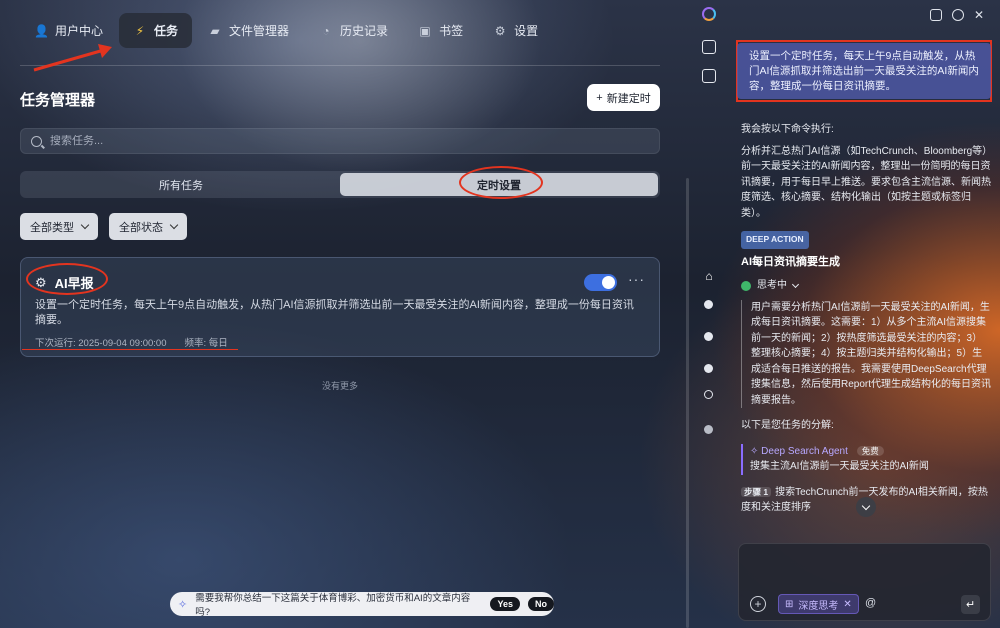 The width and height of the screenshot is (1000, 628). I want to click on tab-scheduled: 定时设置, so click(499, 184).